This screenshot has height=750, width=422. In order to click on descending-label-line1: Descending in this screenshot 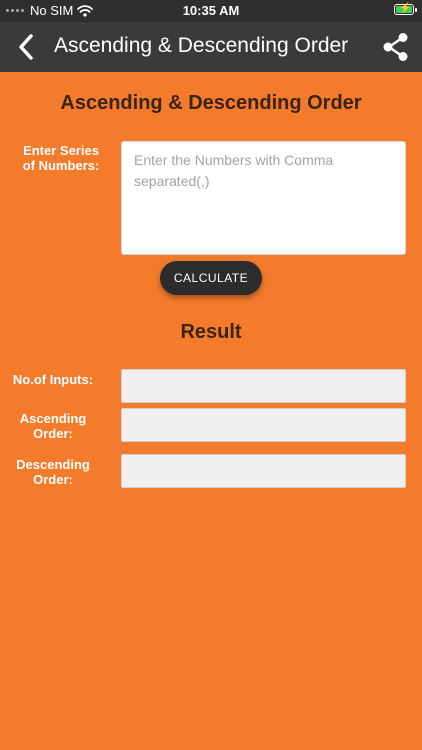, I will do `click(53, 464)`.